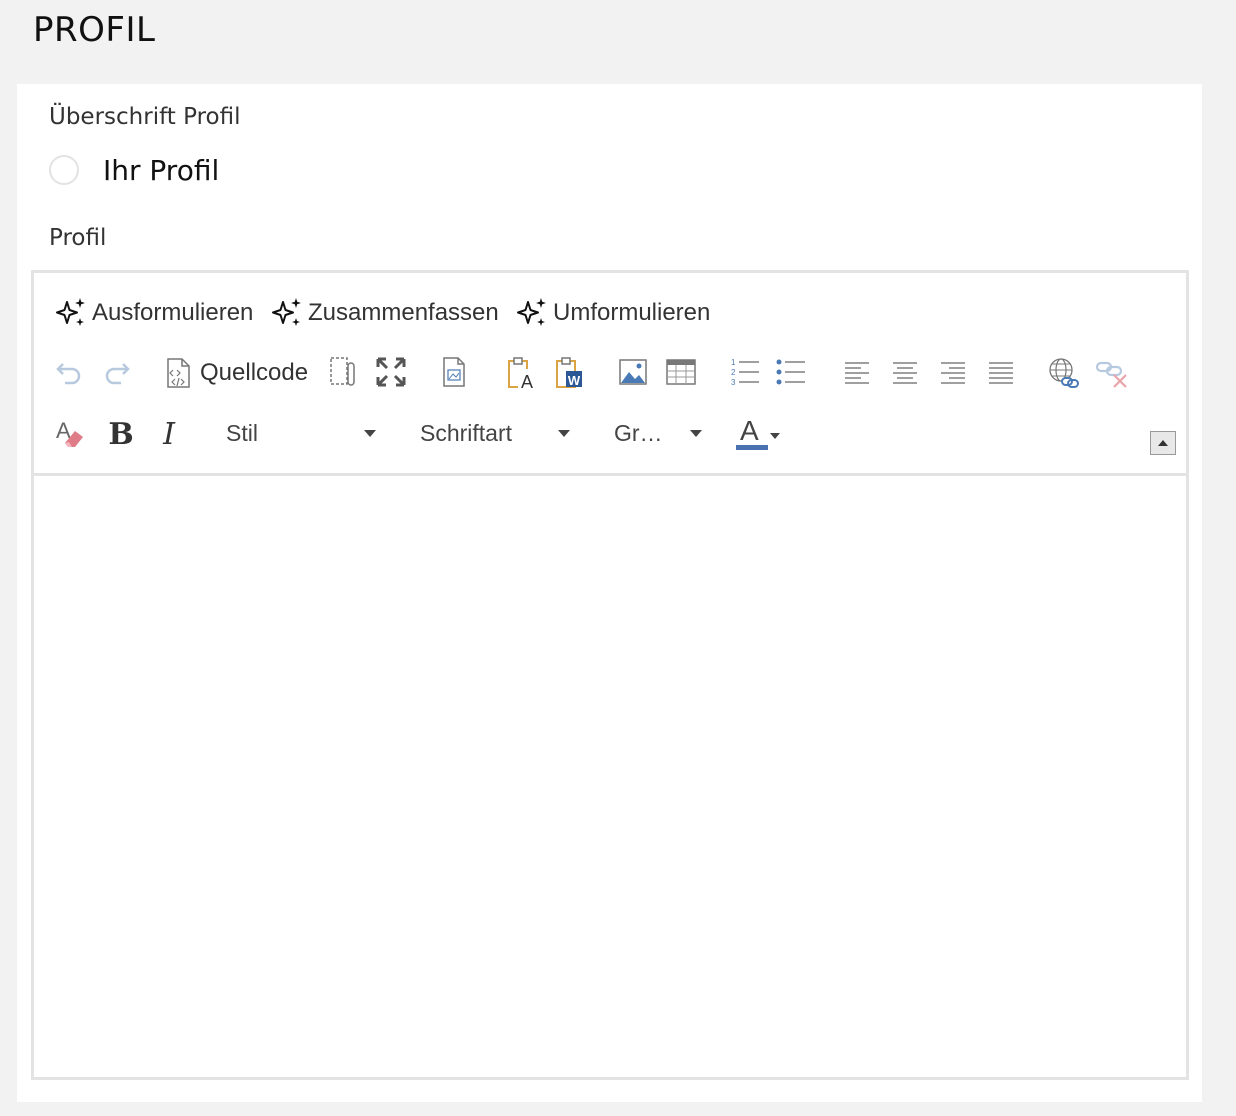  I want to click on ai-zusammenfassen-button: Zusammenfassen, so click(384, 313).